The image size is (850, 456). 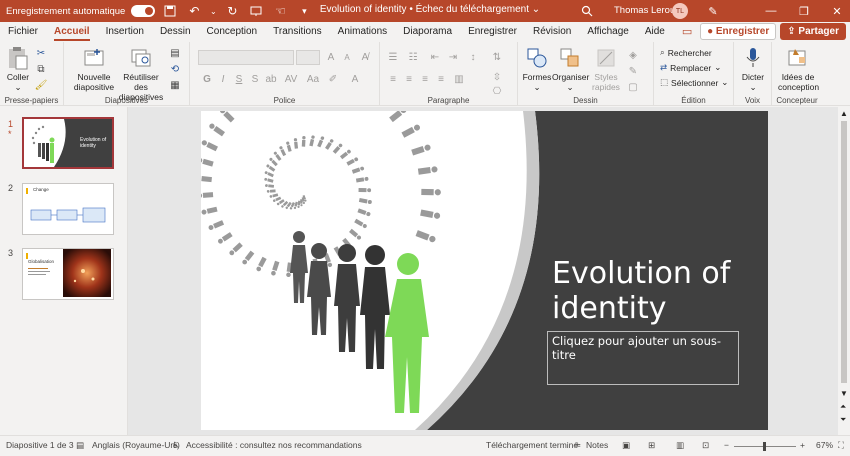 What do you see at coordinates (239, 79) in the screenshot?
I see `underline-icon: S` at bounding box center [239, 79].